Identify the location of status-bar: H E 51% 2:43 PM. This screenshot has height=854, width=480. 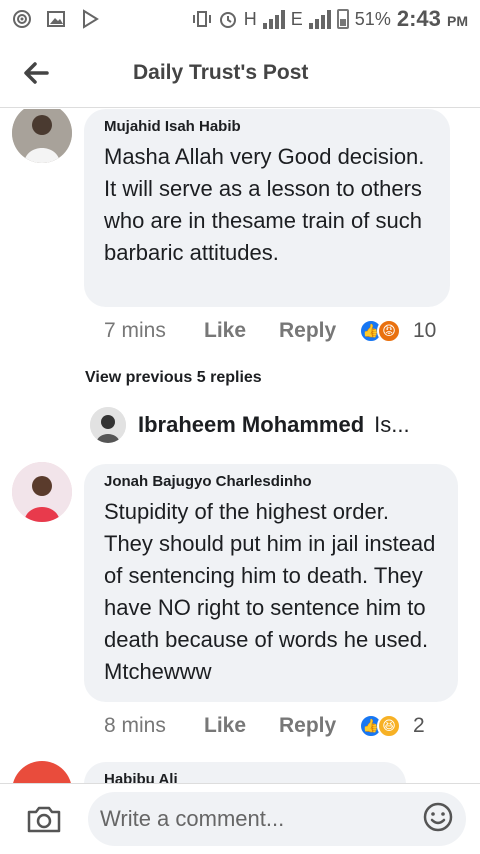
(240, 19).